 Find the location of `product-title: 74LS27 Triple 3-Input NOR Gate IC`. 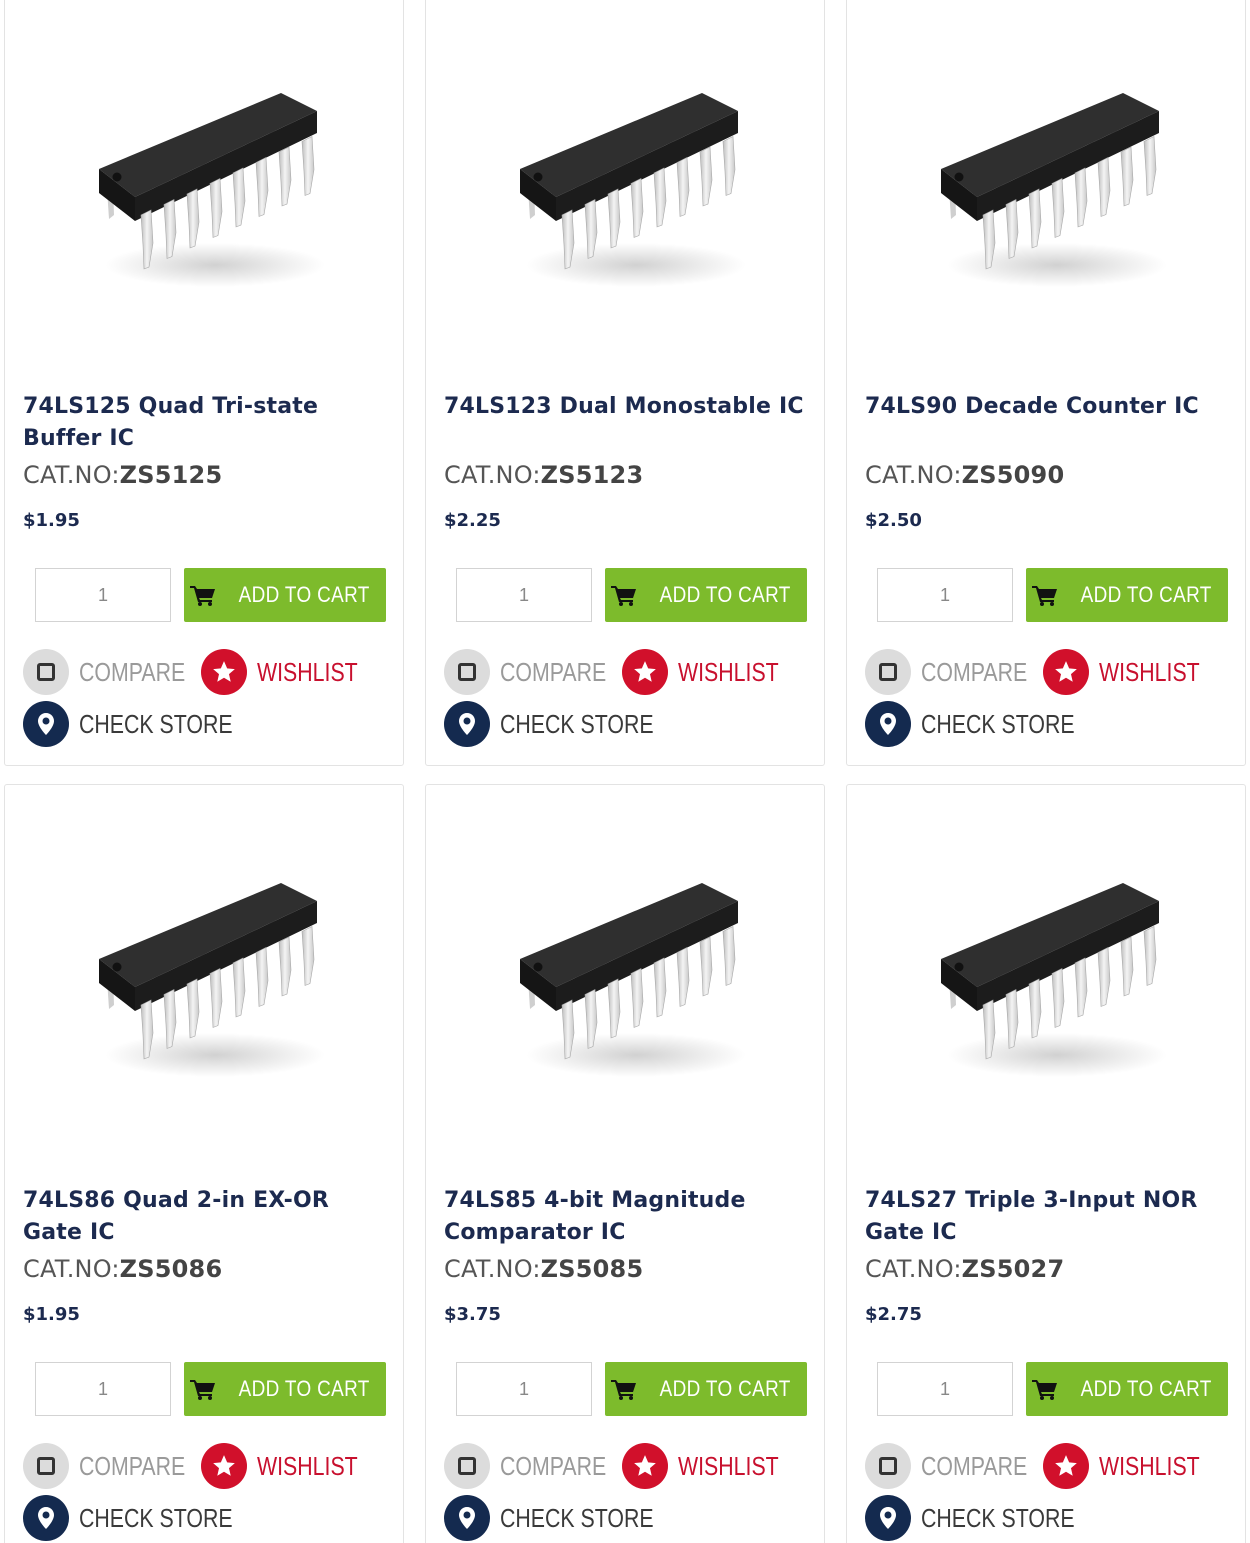

product-title: 74LS27 Triple 3-Input NOR Gate IC is located at coordinates (1050, 1217).